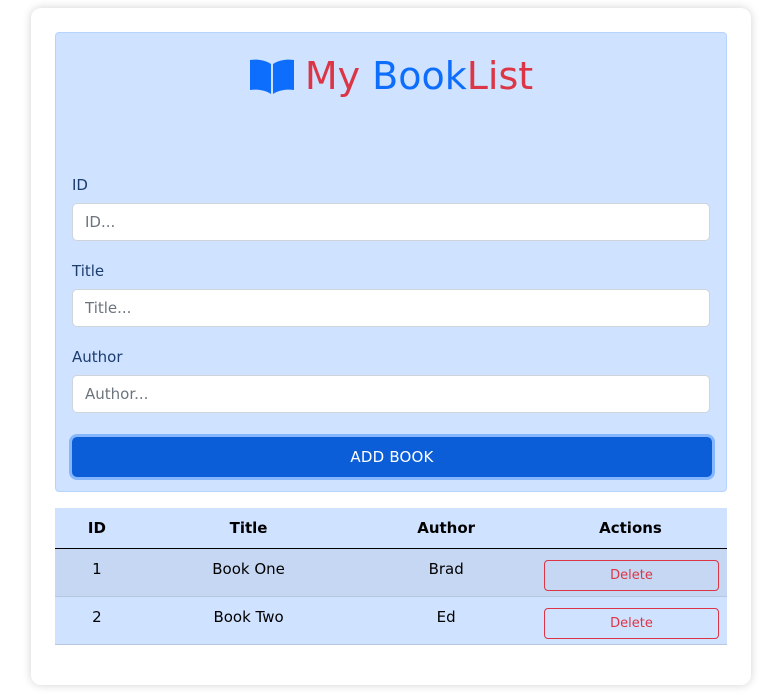 The width and height of the screenshot is (766, 699). I want to click on row-id: 1, so click(97, 572).